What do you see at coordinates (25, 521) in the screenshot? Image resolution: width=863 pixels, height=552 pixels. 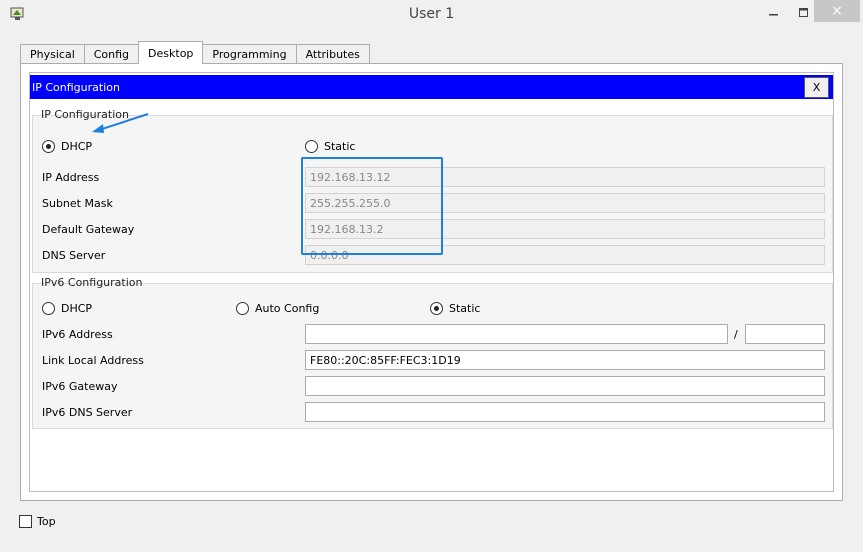 I see `checkbox-unchecked-icon` at bounding box center [25, 521].